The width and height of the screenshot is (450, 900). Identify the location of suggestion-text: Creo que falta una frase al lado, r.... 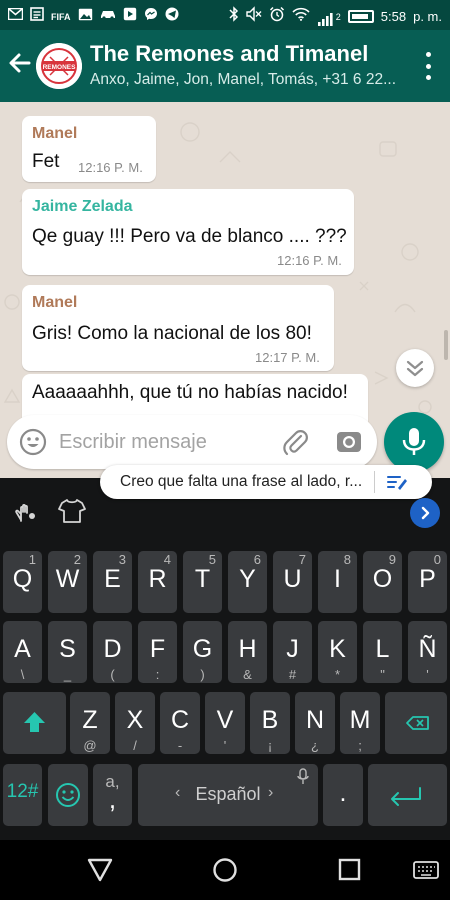
(241, 481).